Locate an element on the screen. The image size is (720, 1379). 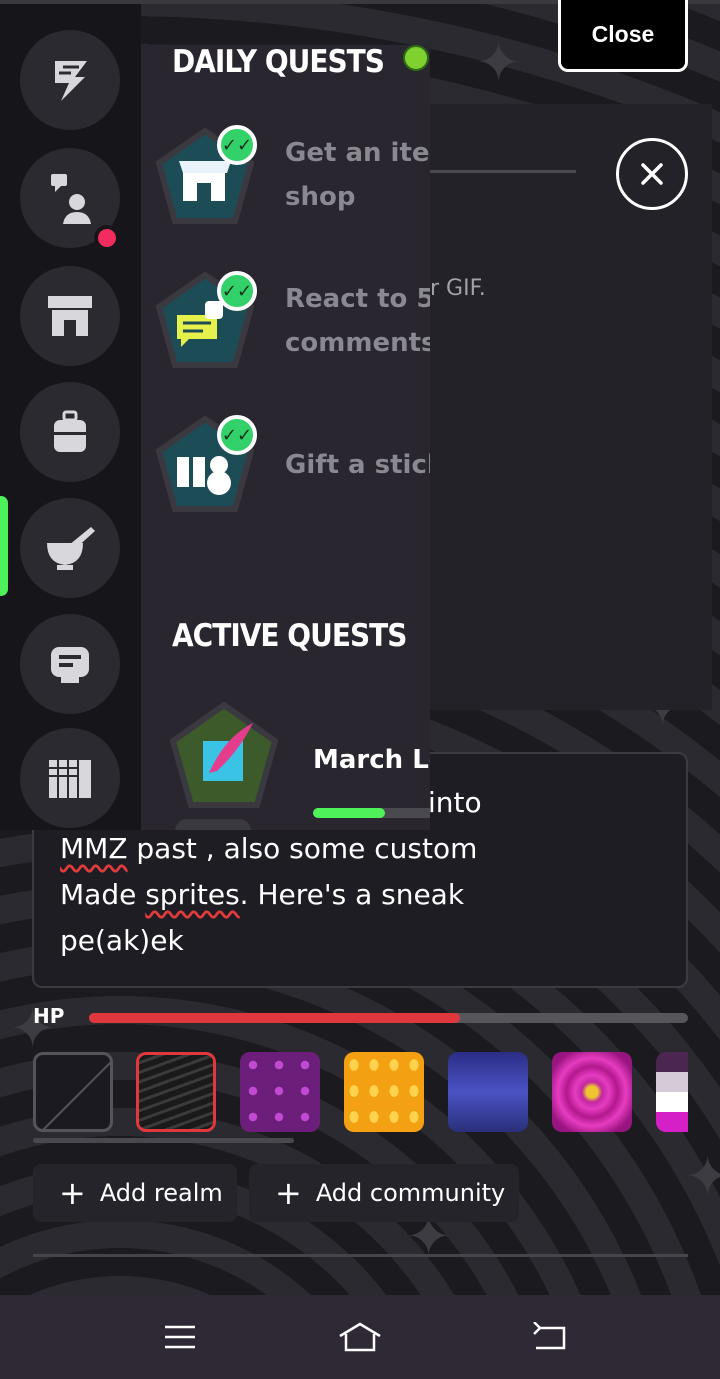
active-quest-item is located at coordinates (224, 754).